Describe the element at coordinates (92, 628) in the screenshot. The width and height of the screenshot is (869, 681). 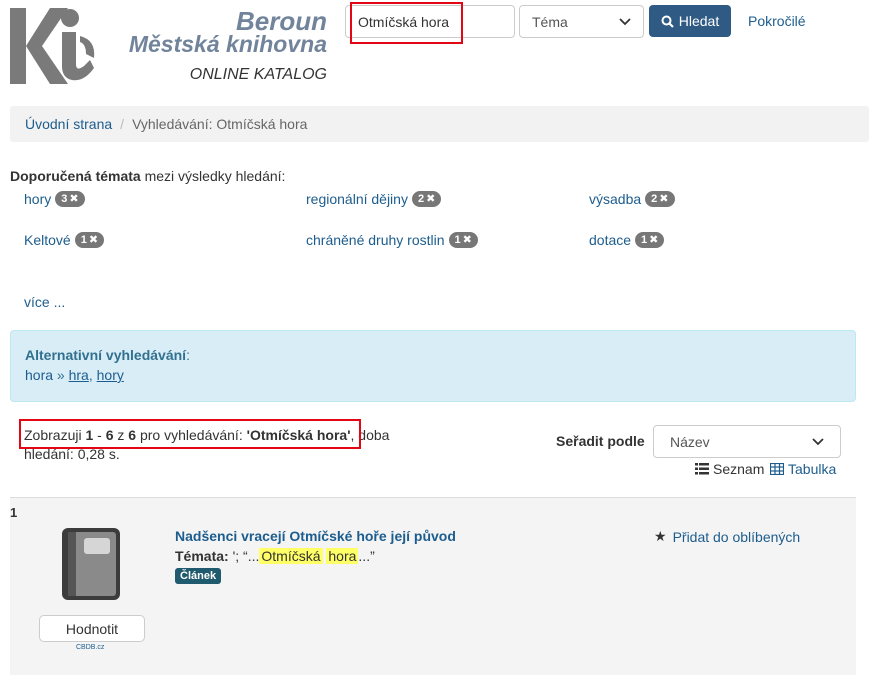
I see `rate-button: Hodnotit` at that location.